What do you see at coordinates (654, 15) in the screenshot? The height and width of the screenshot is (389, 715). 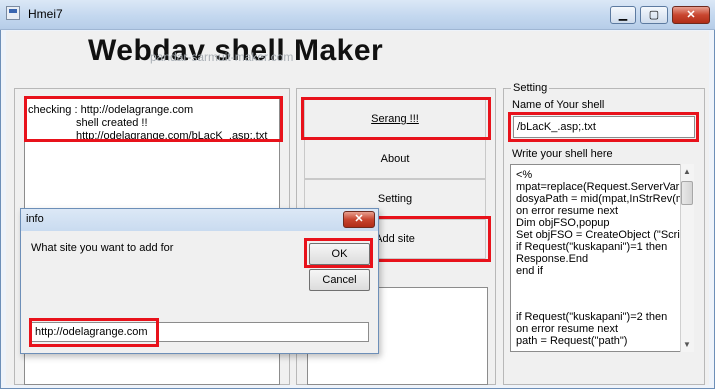 I see `maximize-button: ▢` at bounding box center [654, 15].